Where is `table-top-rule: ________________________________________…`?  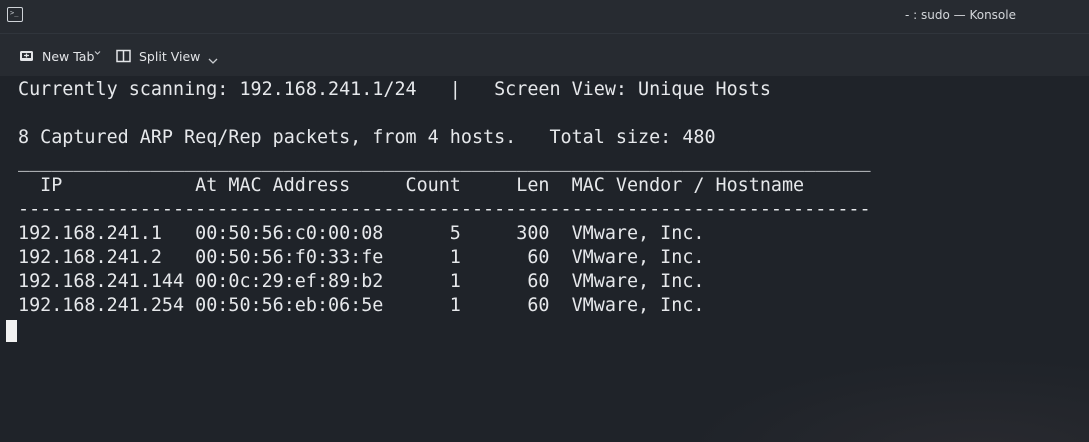
table-top-rule: ________________________________________… is located at coordinates (444, 161).